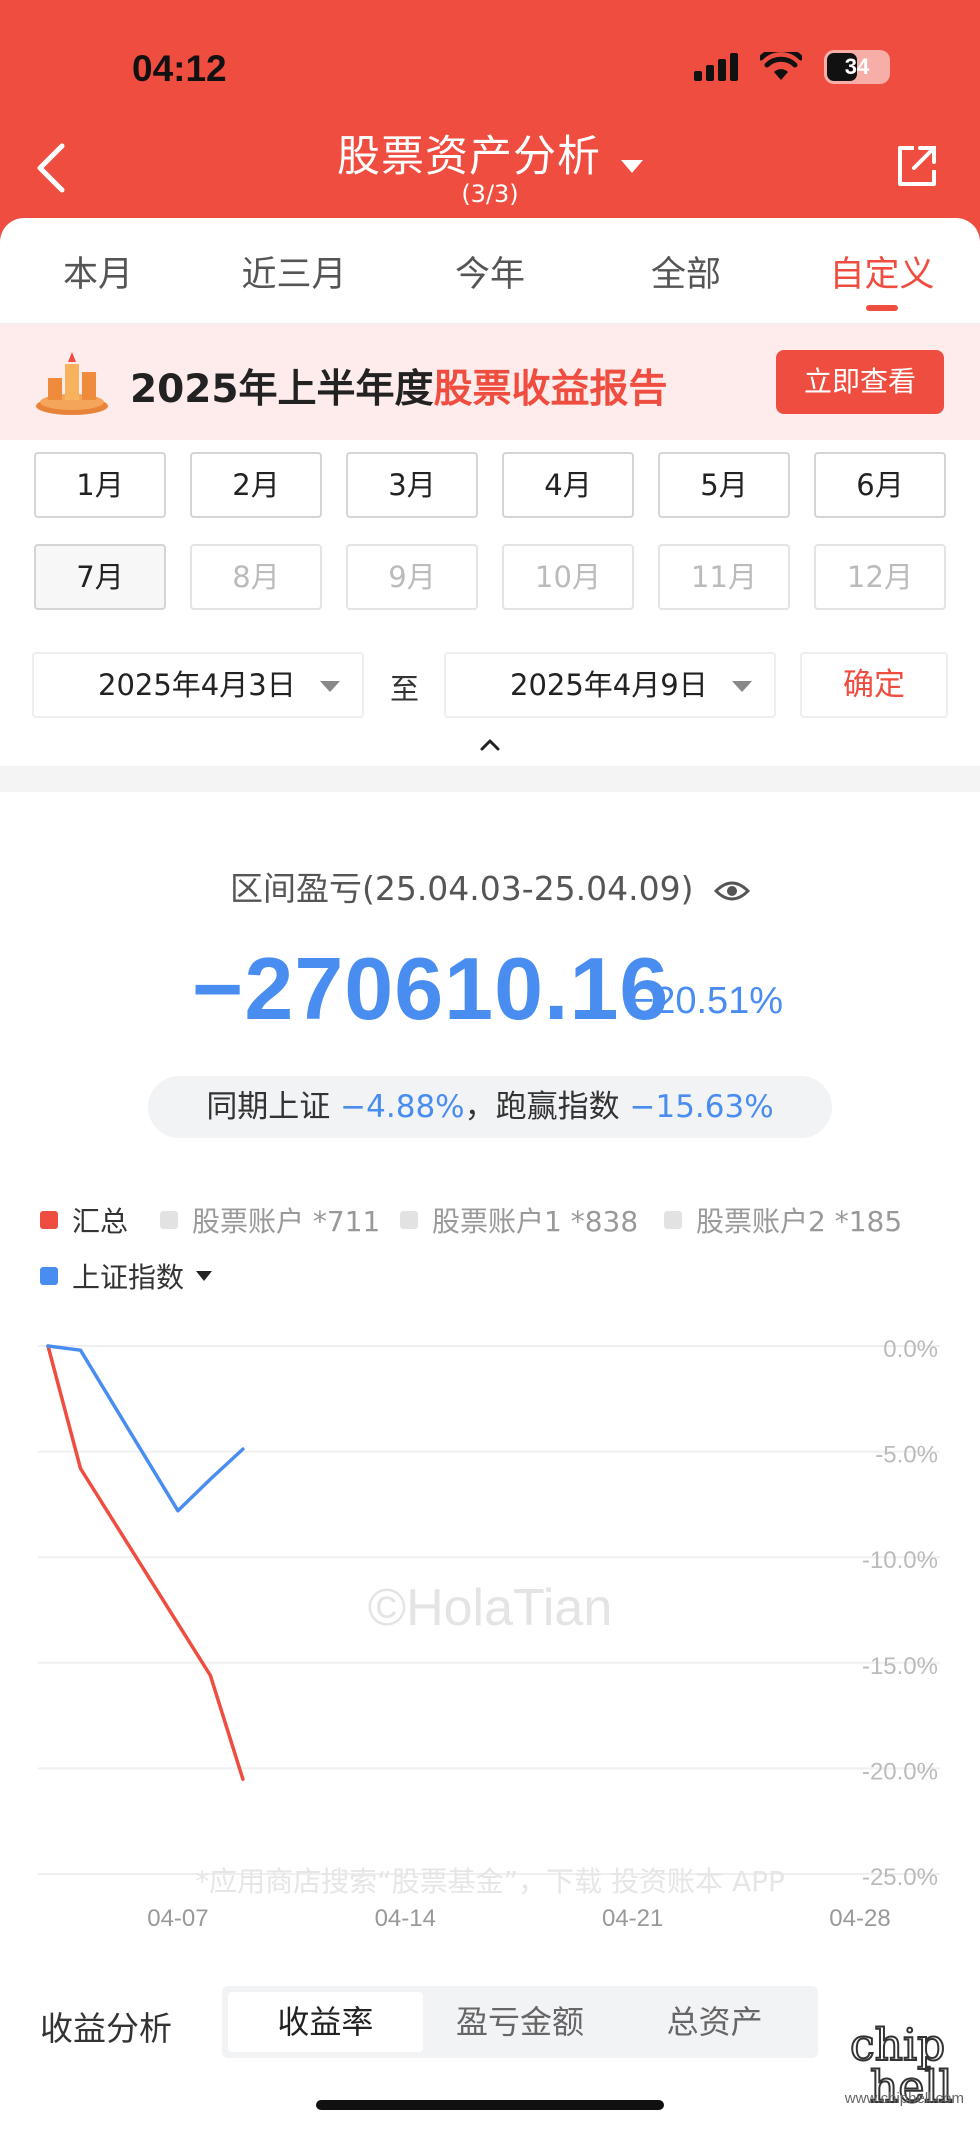 The image size is (980, 2129). Describe the element at coordinates (799, 1221) in the screenshot. I see `legend-label: 股票账户2 *185` at that location.